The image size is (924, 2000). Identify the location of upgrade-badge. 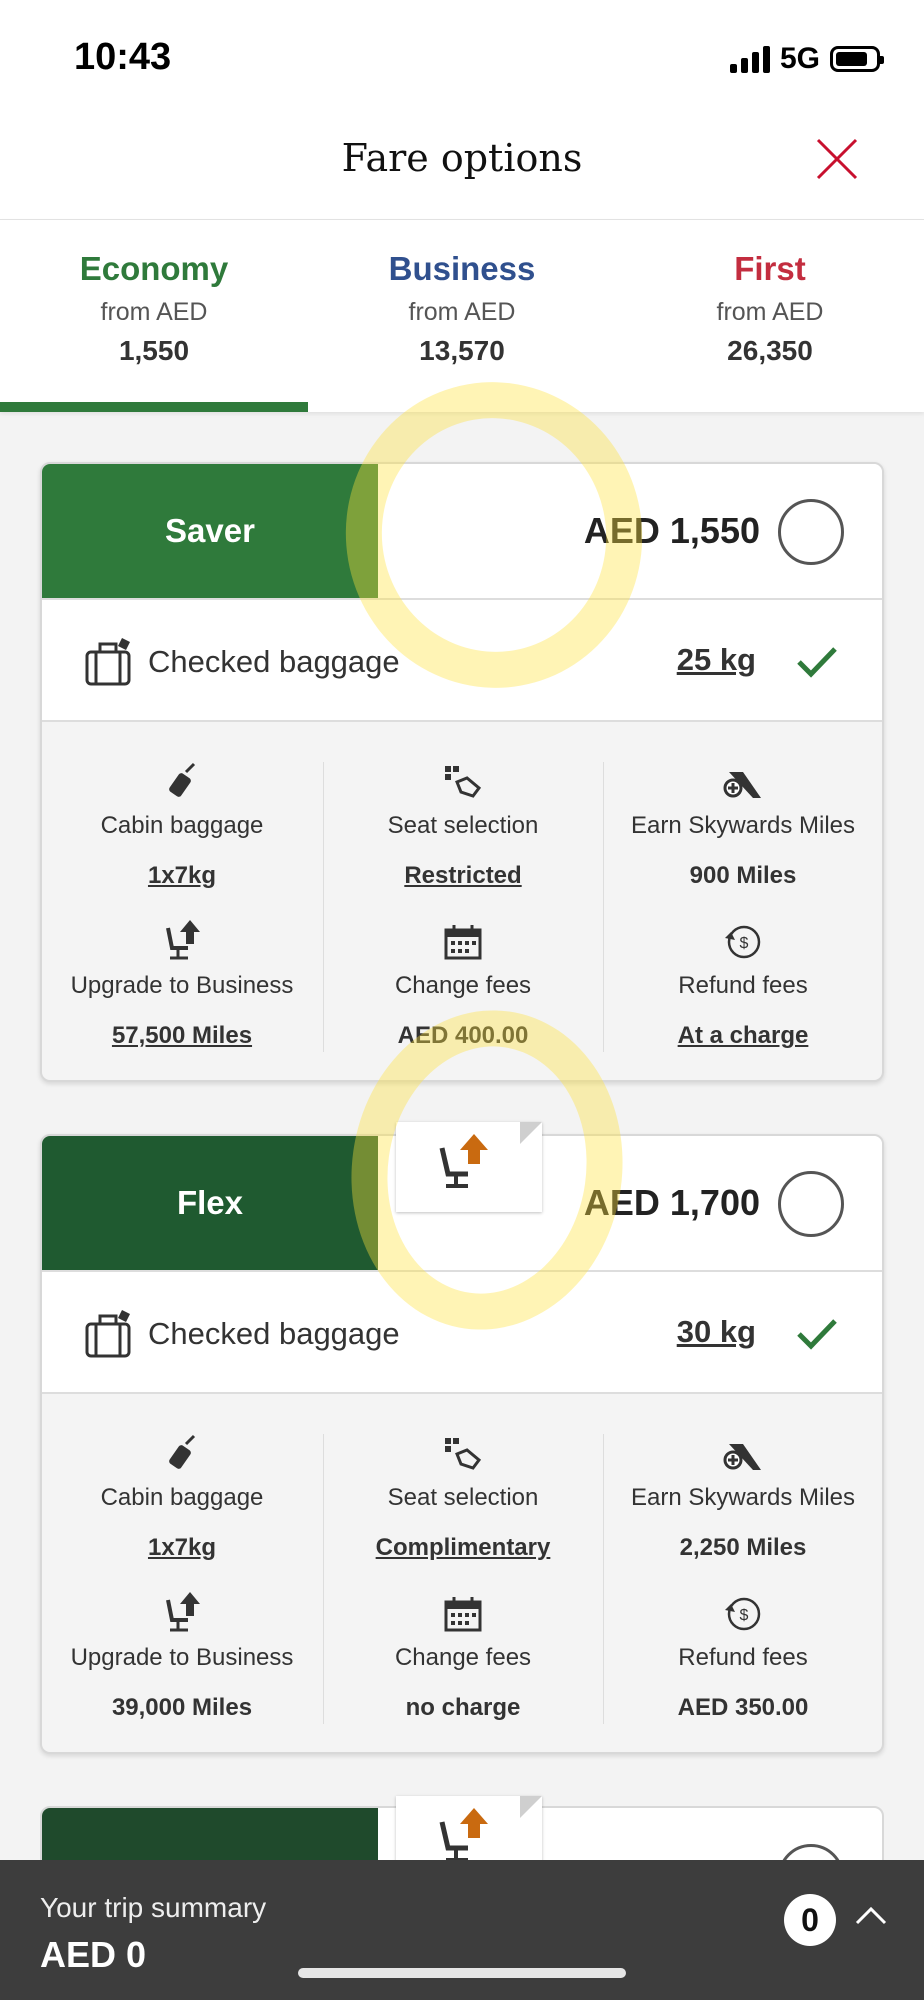
(469, 1167).